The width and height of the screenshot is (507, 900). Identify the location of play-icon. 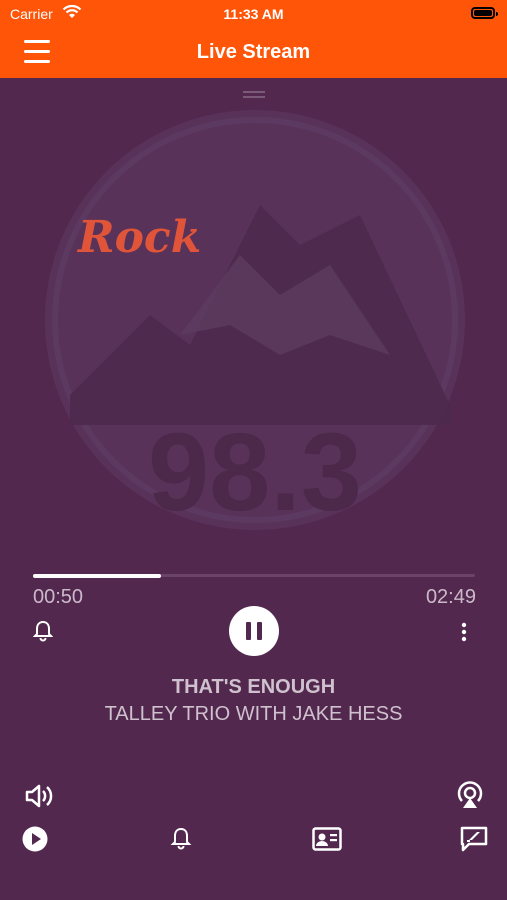
(35, 839).